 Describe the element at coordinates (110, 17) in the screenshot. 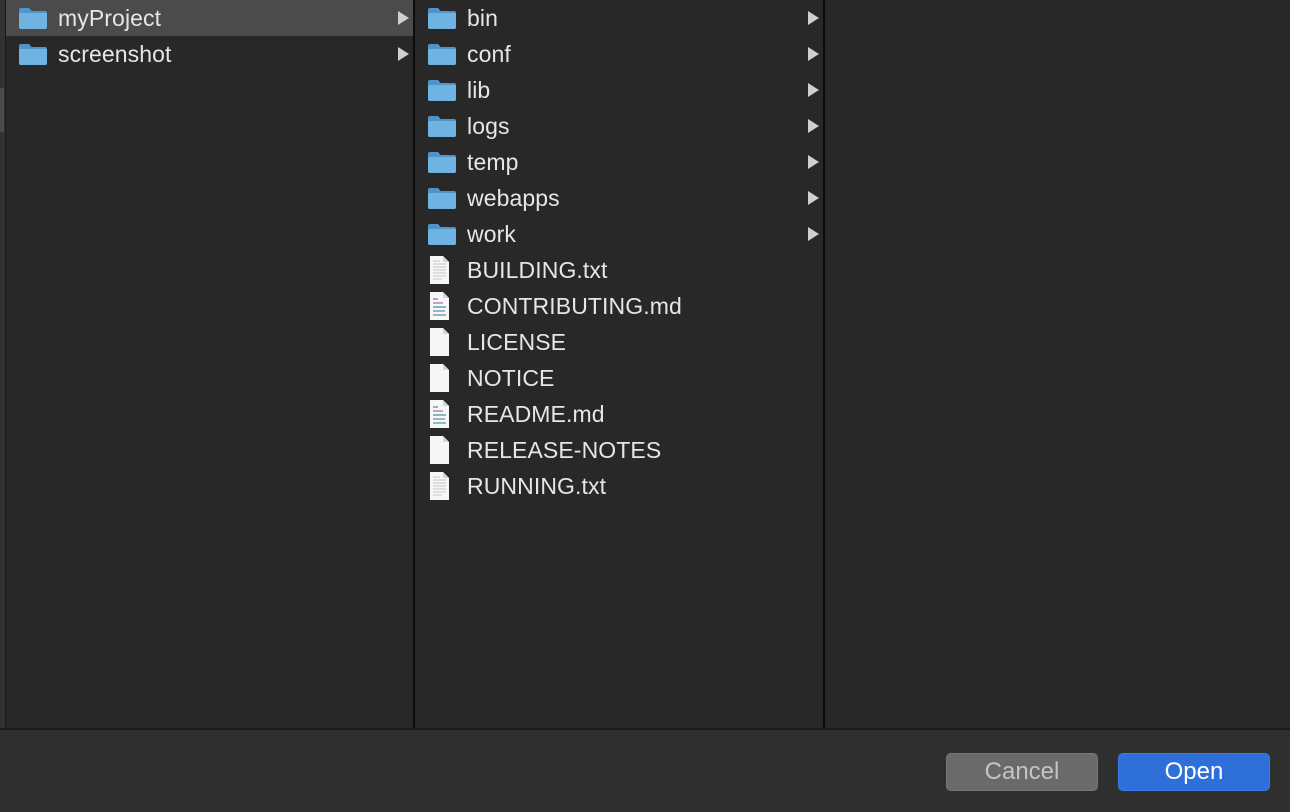

I see `row-label: myProject` at that location.